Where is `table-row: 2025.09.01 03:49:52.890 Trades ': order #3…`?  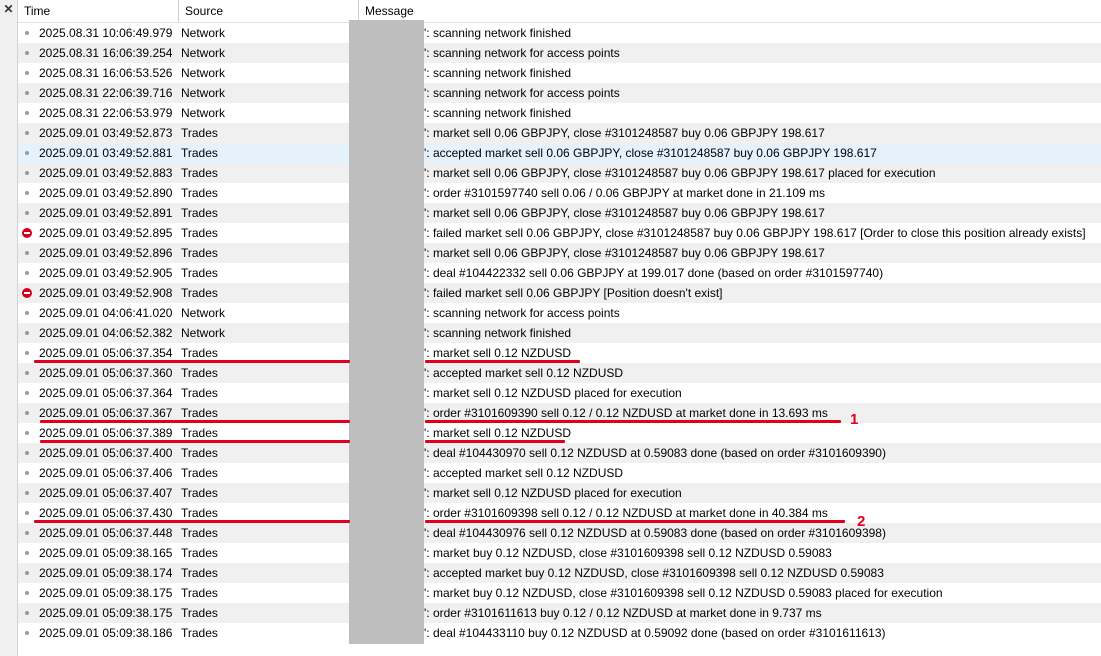
table-row: 2025.09.01 03:49:52.890 Trades ': order #3… is located at coordinates (559, 193).